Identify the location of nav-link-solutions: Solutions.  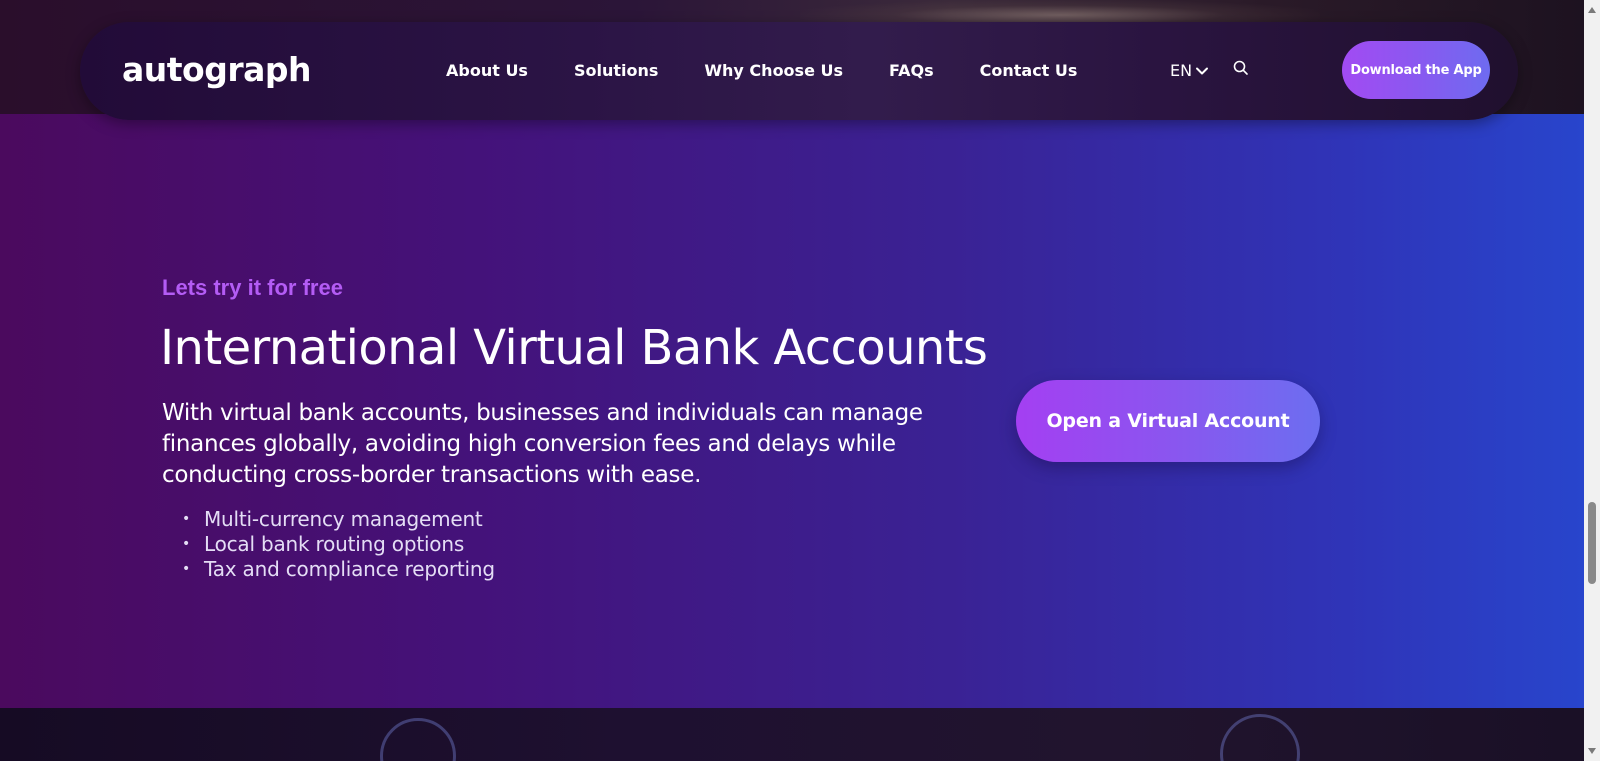
(616, 71).